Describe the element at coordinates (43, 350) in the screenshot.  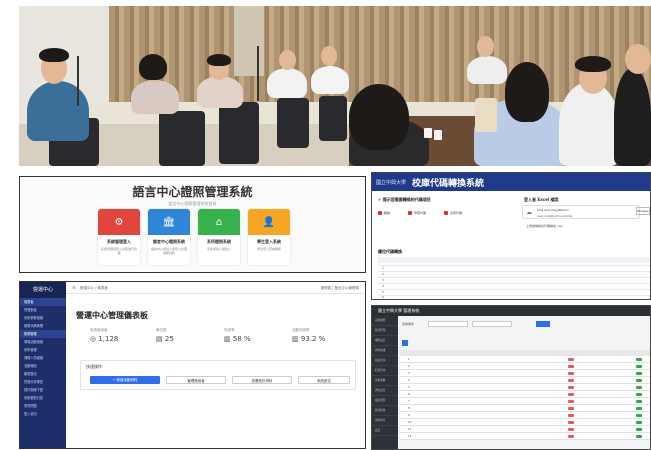
I see `sidebar-item: 系所管理` at that location.